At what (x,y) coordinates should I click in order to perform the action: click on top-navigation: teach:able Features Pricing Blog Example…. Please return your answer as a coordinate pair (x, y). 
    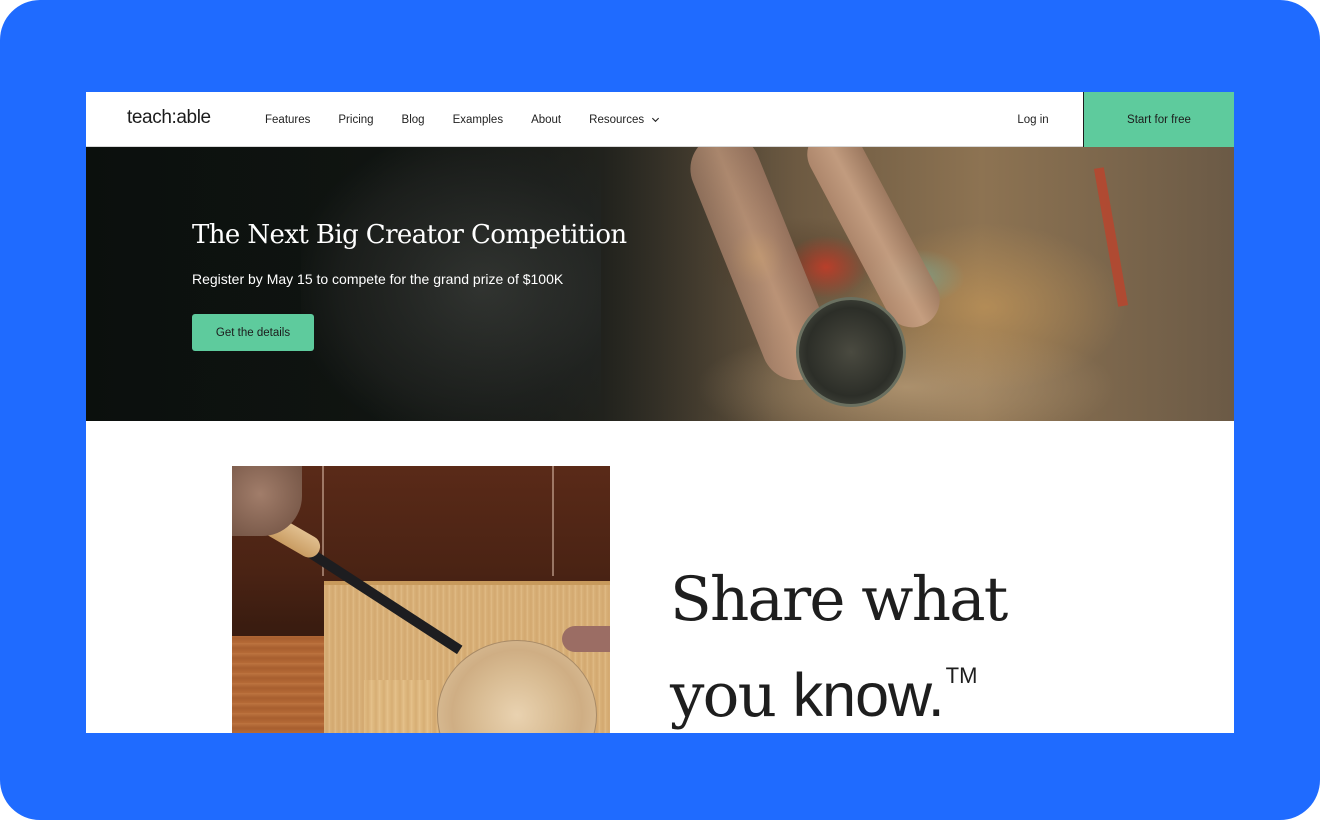
    Looking at the image, I should click on (660, 119).